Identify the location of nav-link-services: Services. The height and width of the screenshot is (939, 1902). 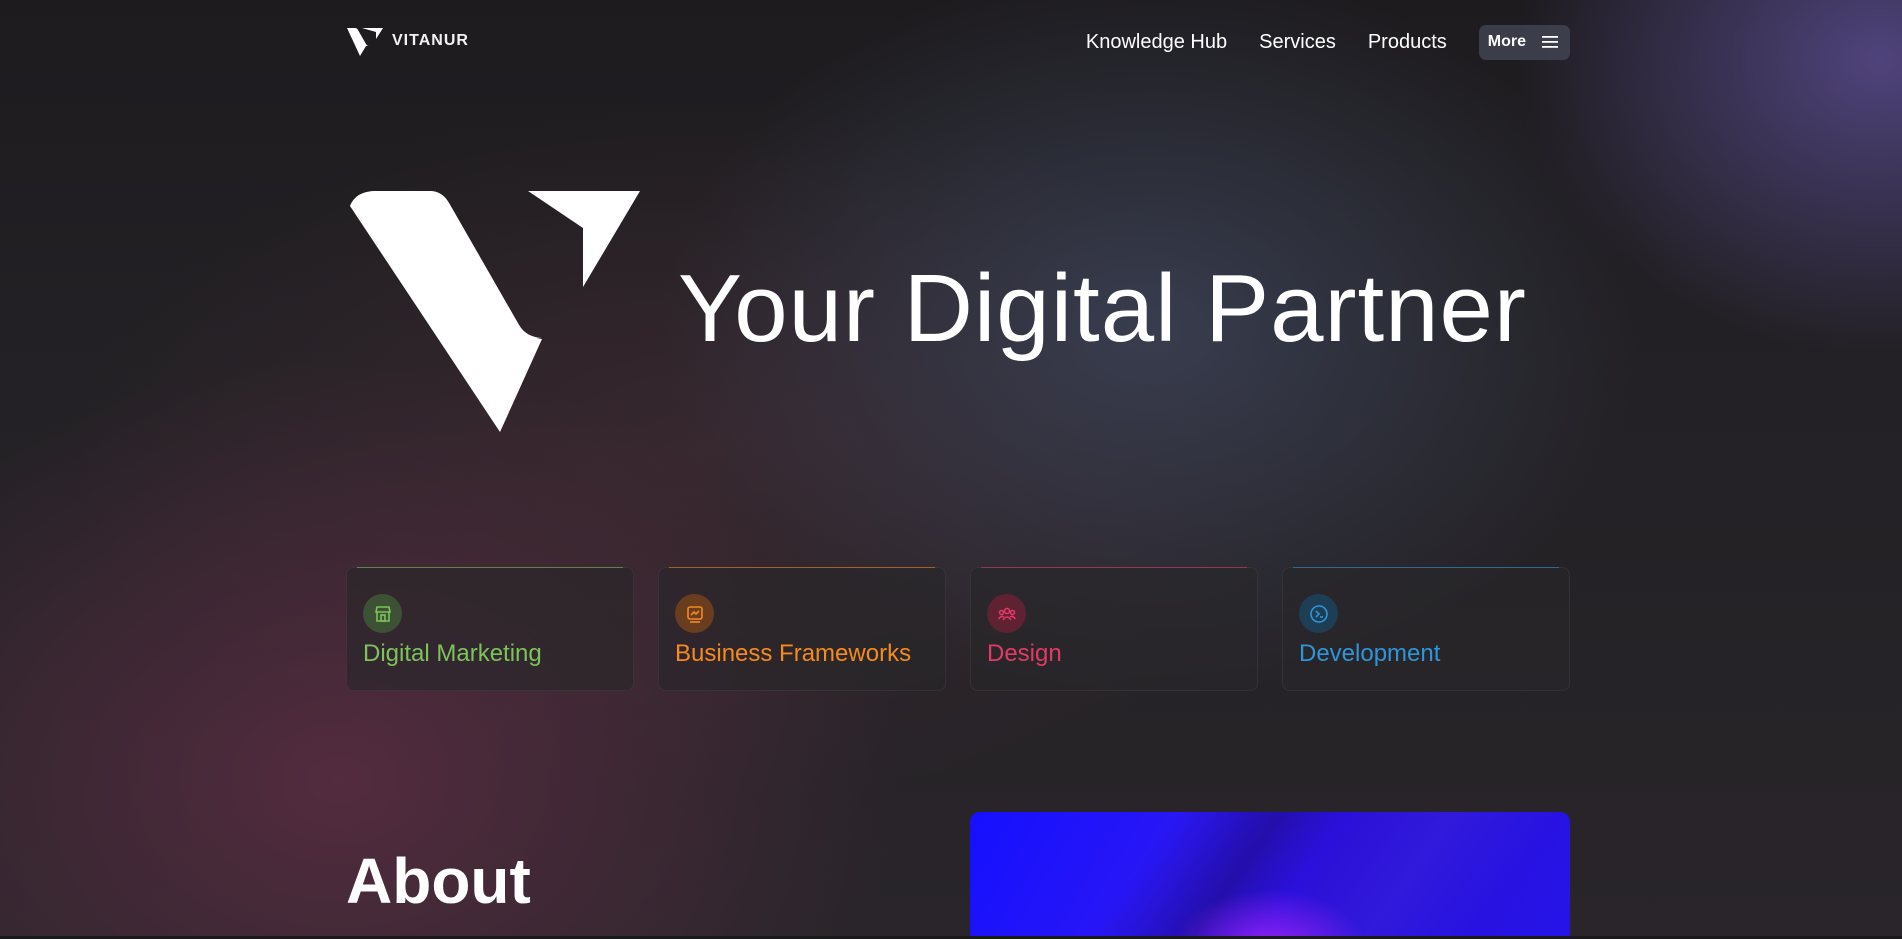
(1297, 42).